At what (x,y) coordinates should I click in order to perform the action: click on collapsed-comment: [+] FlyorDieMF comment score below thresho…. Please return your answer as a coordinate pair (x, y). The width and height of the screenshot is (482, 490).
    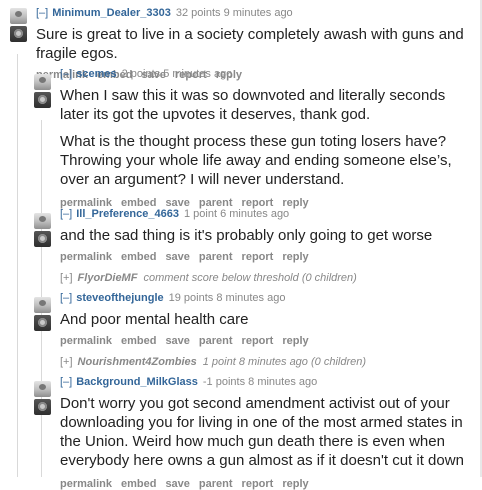
    Looking at the image, I should click on (208, 278).